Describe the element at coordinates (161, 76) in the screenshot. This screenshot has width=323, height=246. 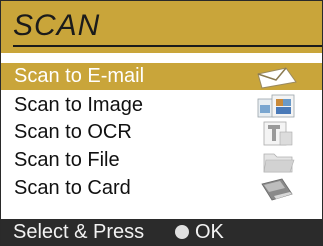
I see `menu-item-scan-to-email: Scan to E-mail` at that location.